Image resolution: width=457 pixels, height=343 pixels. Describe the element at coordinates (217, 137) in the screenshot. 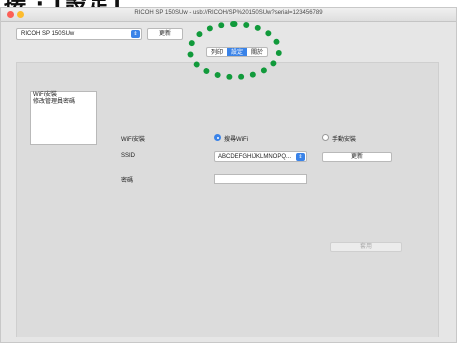

I see `search-wifi-radio` at that location.